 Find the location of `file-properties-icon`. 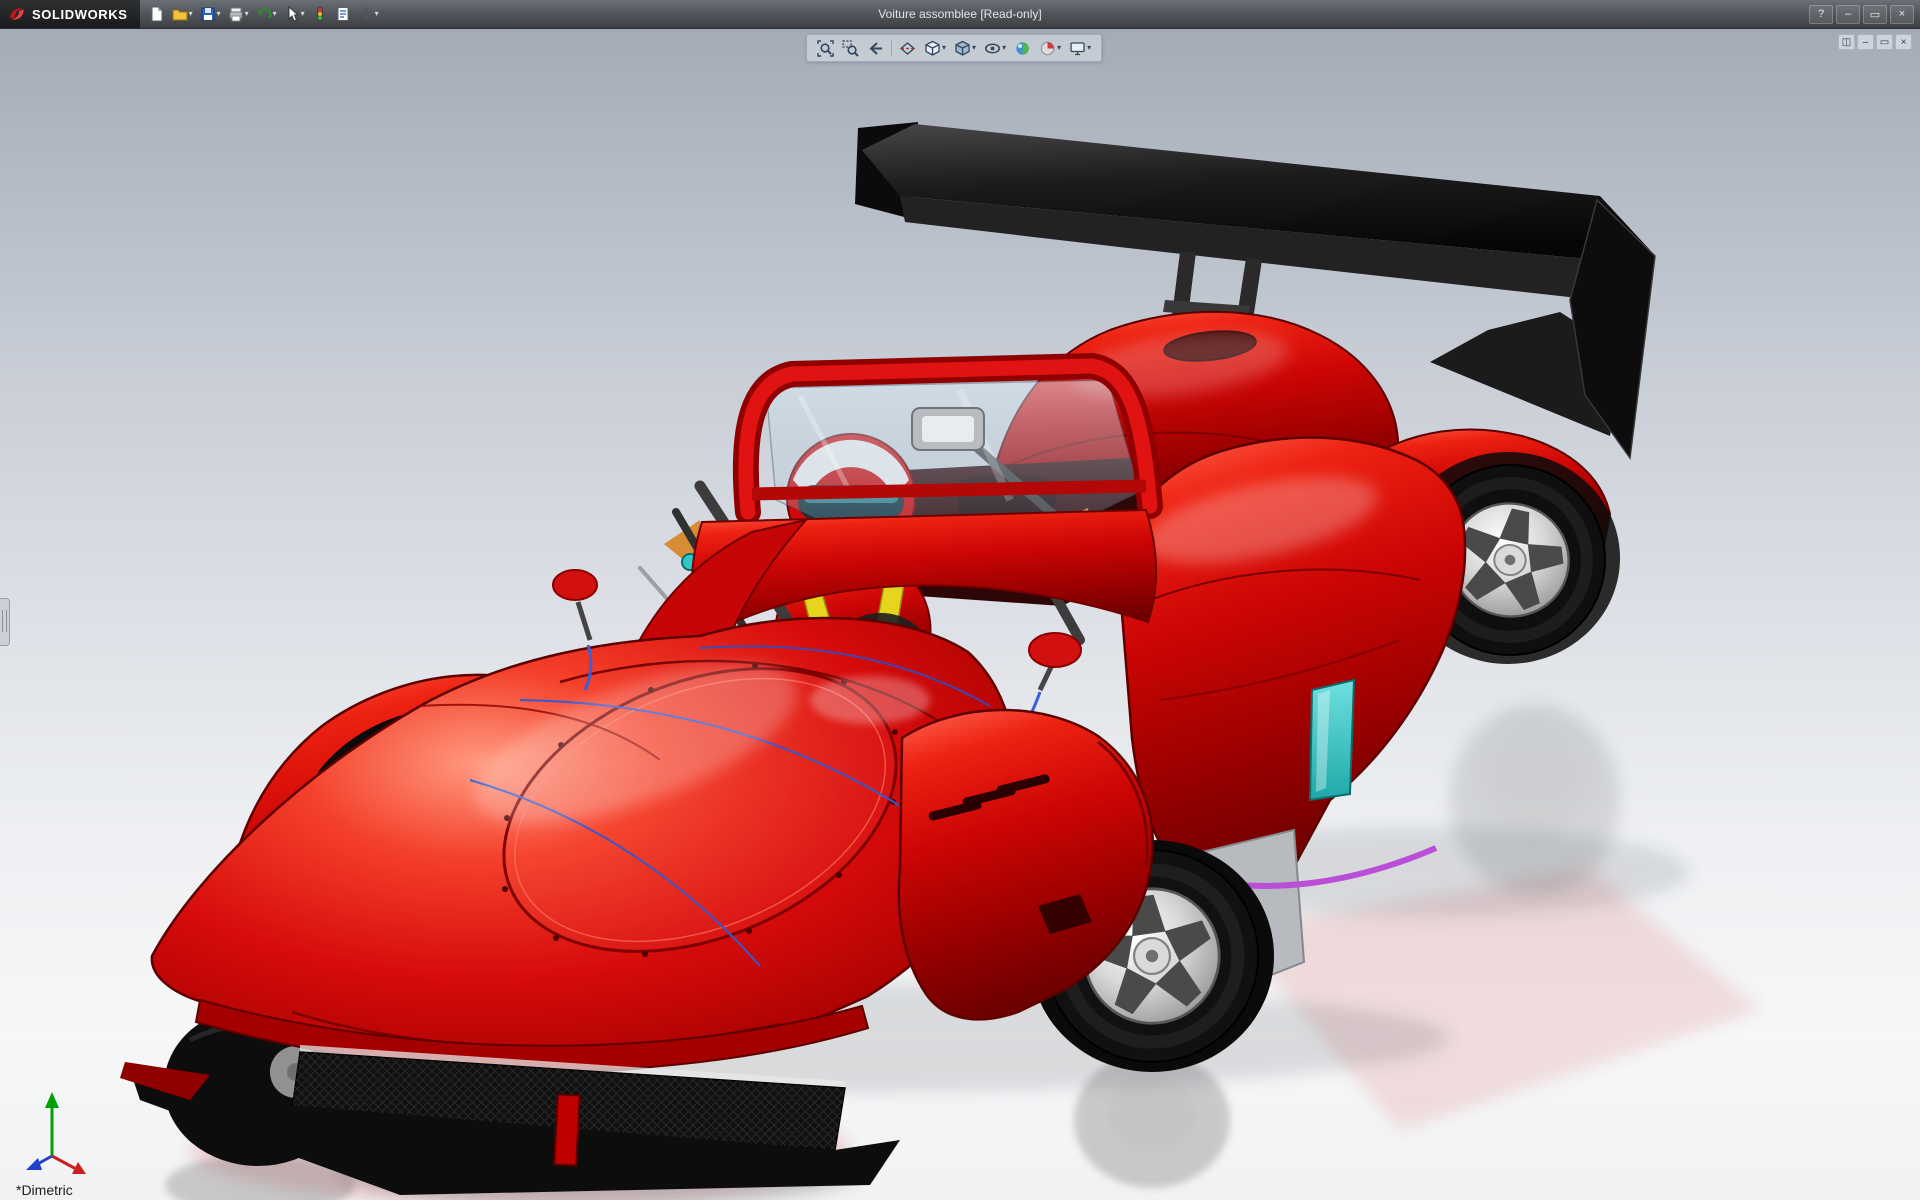

file-properties-icon is located at coordinates (343, 14).